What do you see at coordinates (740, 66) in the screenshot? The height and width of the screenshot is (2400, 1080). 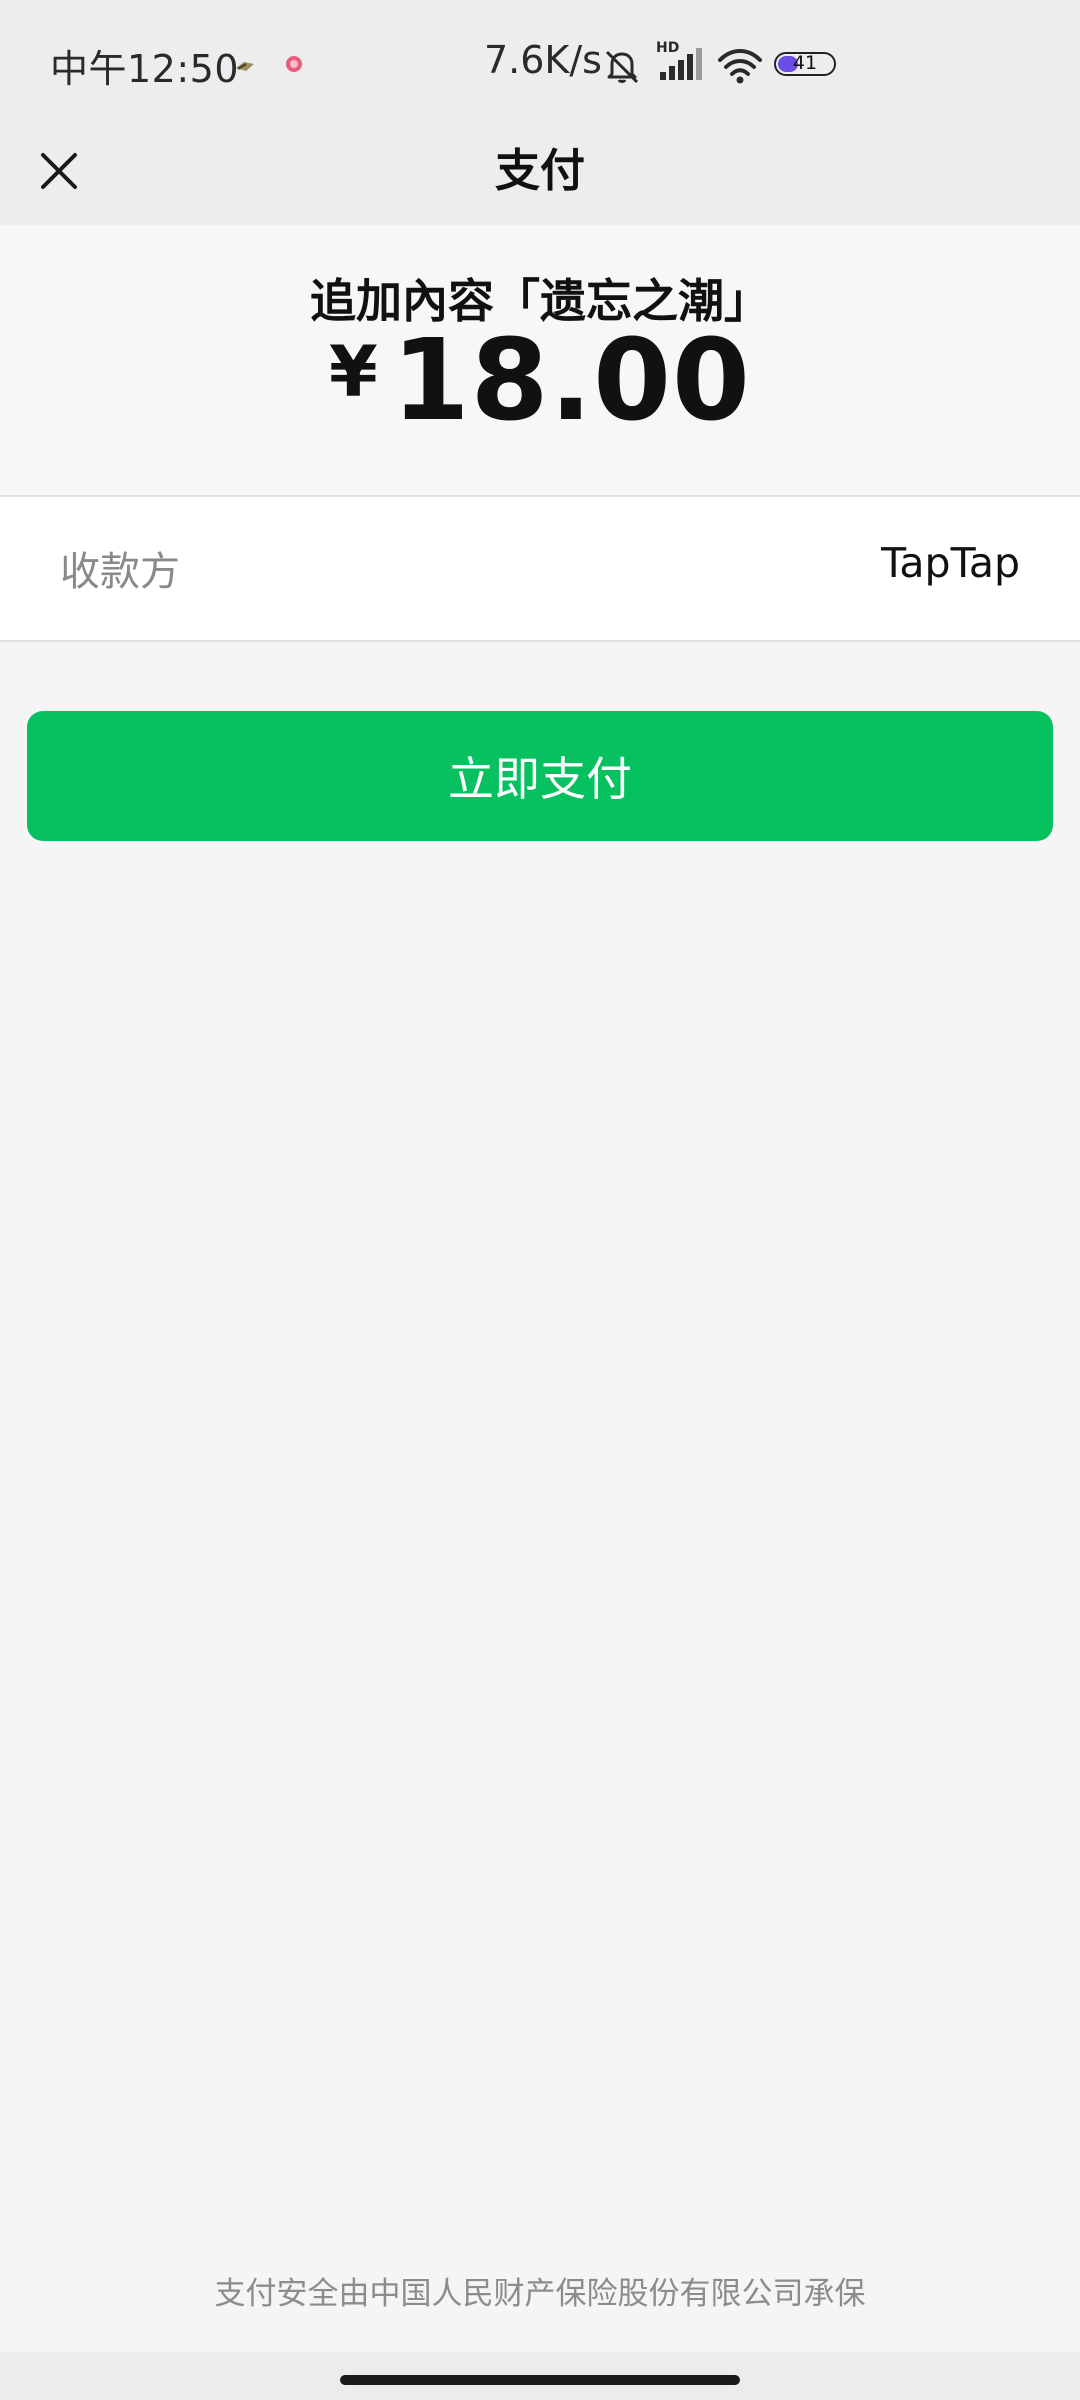 I see `wifi-icon` at bounding box center [740, 66].